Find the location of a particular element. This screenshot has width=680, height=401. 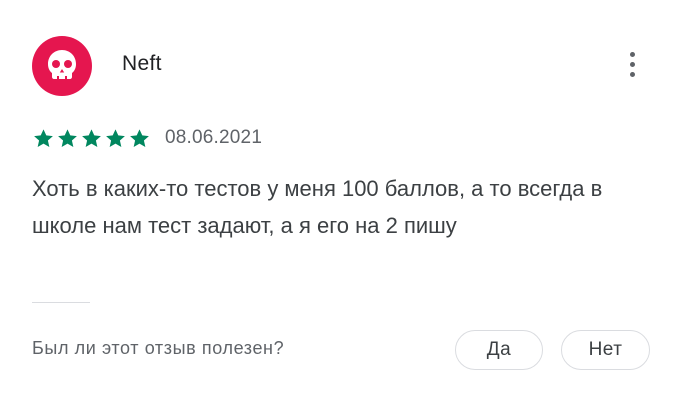

helpful-yes-button: Да is located at coordinates (499, 350).